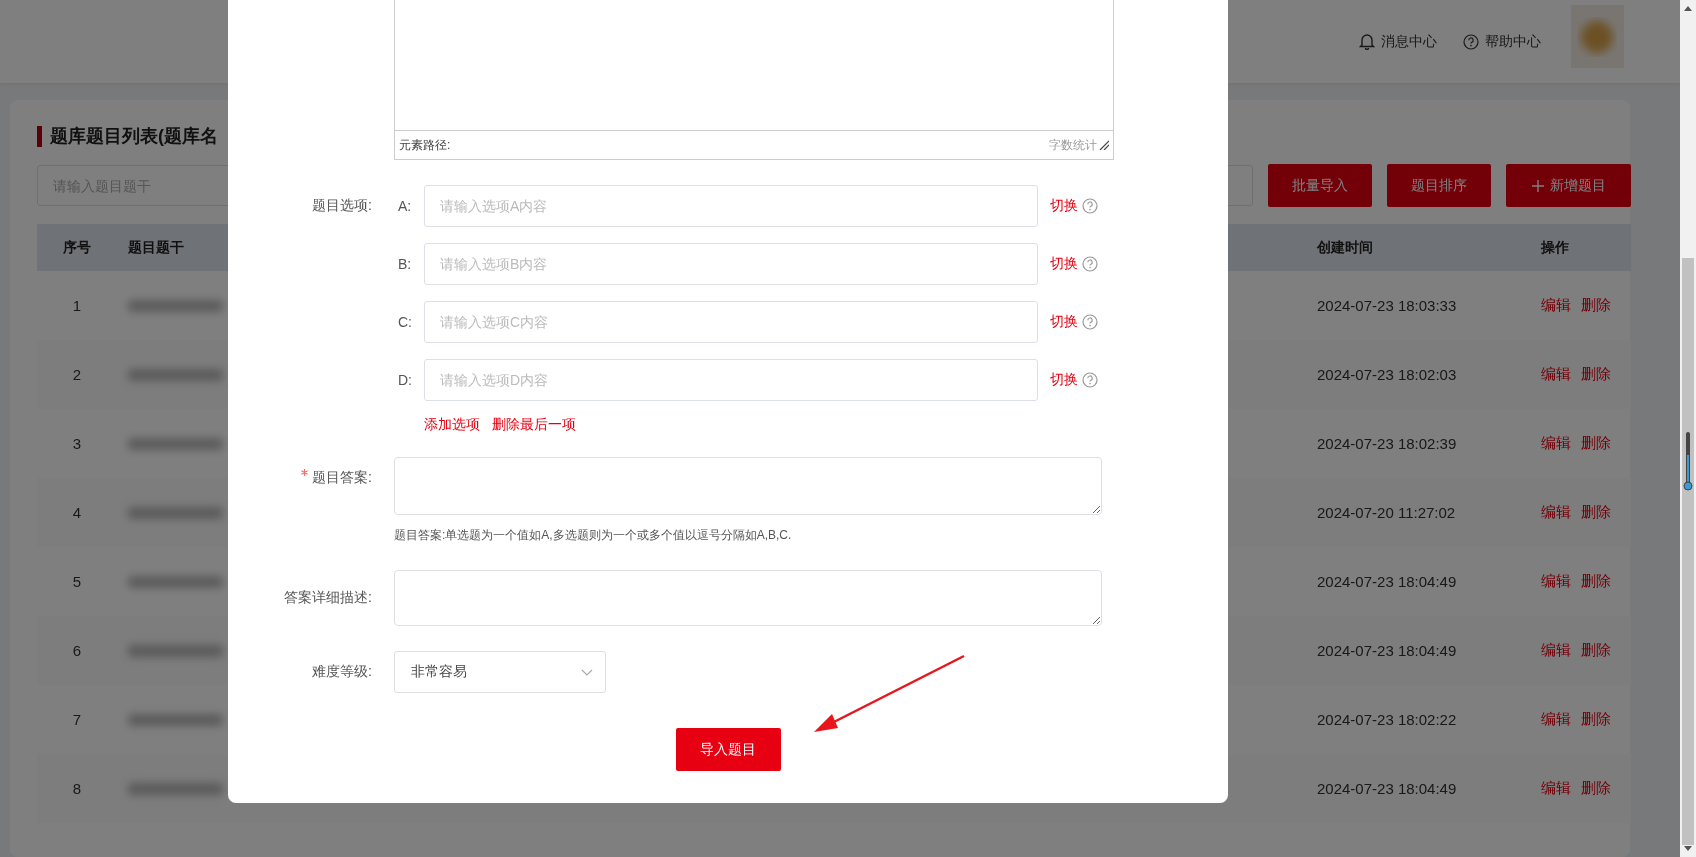 This screenshot has width=1696, height=857. I want to click on table-cell: 4, so click(77, 512).